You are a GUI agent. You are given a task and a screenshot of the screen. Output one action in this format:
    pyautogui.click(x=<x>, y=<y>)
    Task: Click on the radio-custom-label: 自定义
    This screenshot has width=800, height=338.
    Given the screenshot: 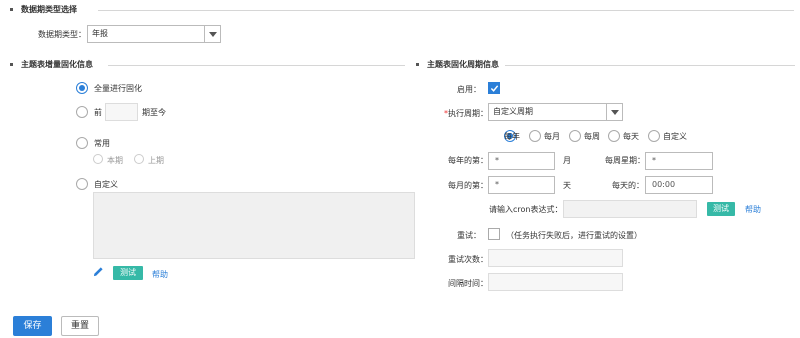 What is the action you would take?
    pyautogui.click(x=106, y=184)
    